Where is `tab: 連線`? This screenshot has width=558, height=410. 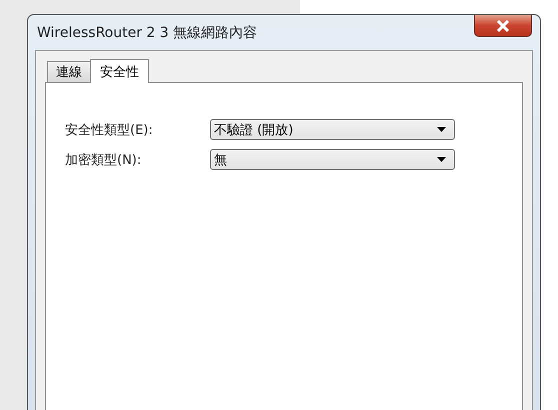 tab: 連線 is located at coordinates (69, 71).